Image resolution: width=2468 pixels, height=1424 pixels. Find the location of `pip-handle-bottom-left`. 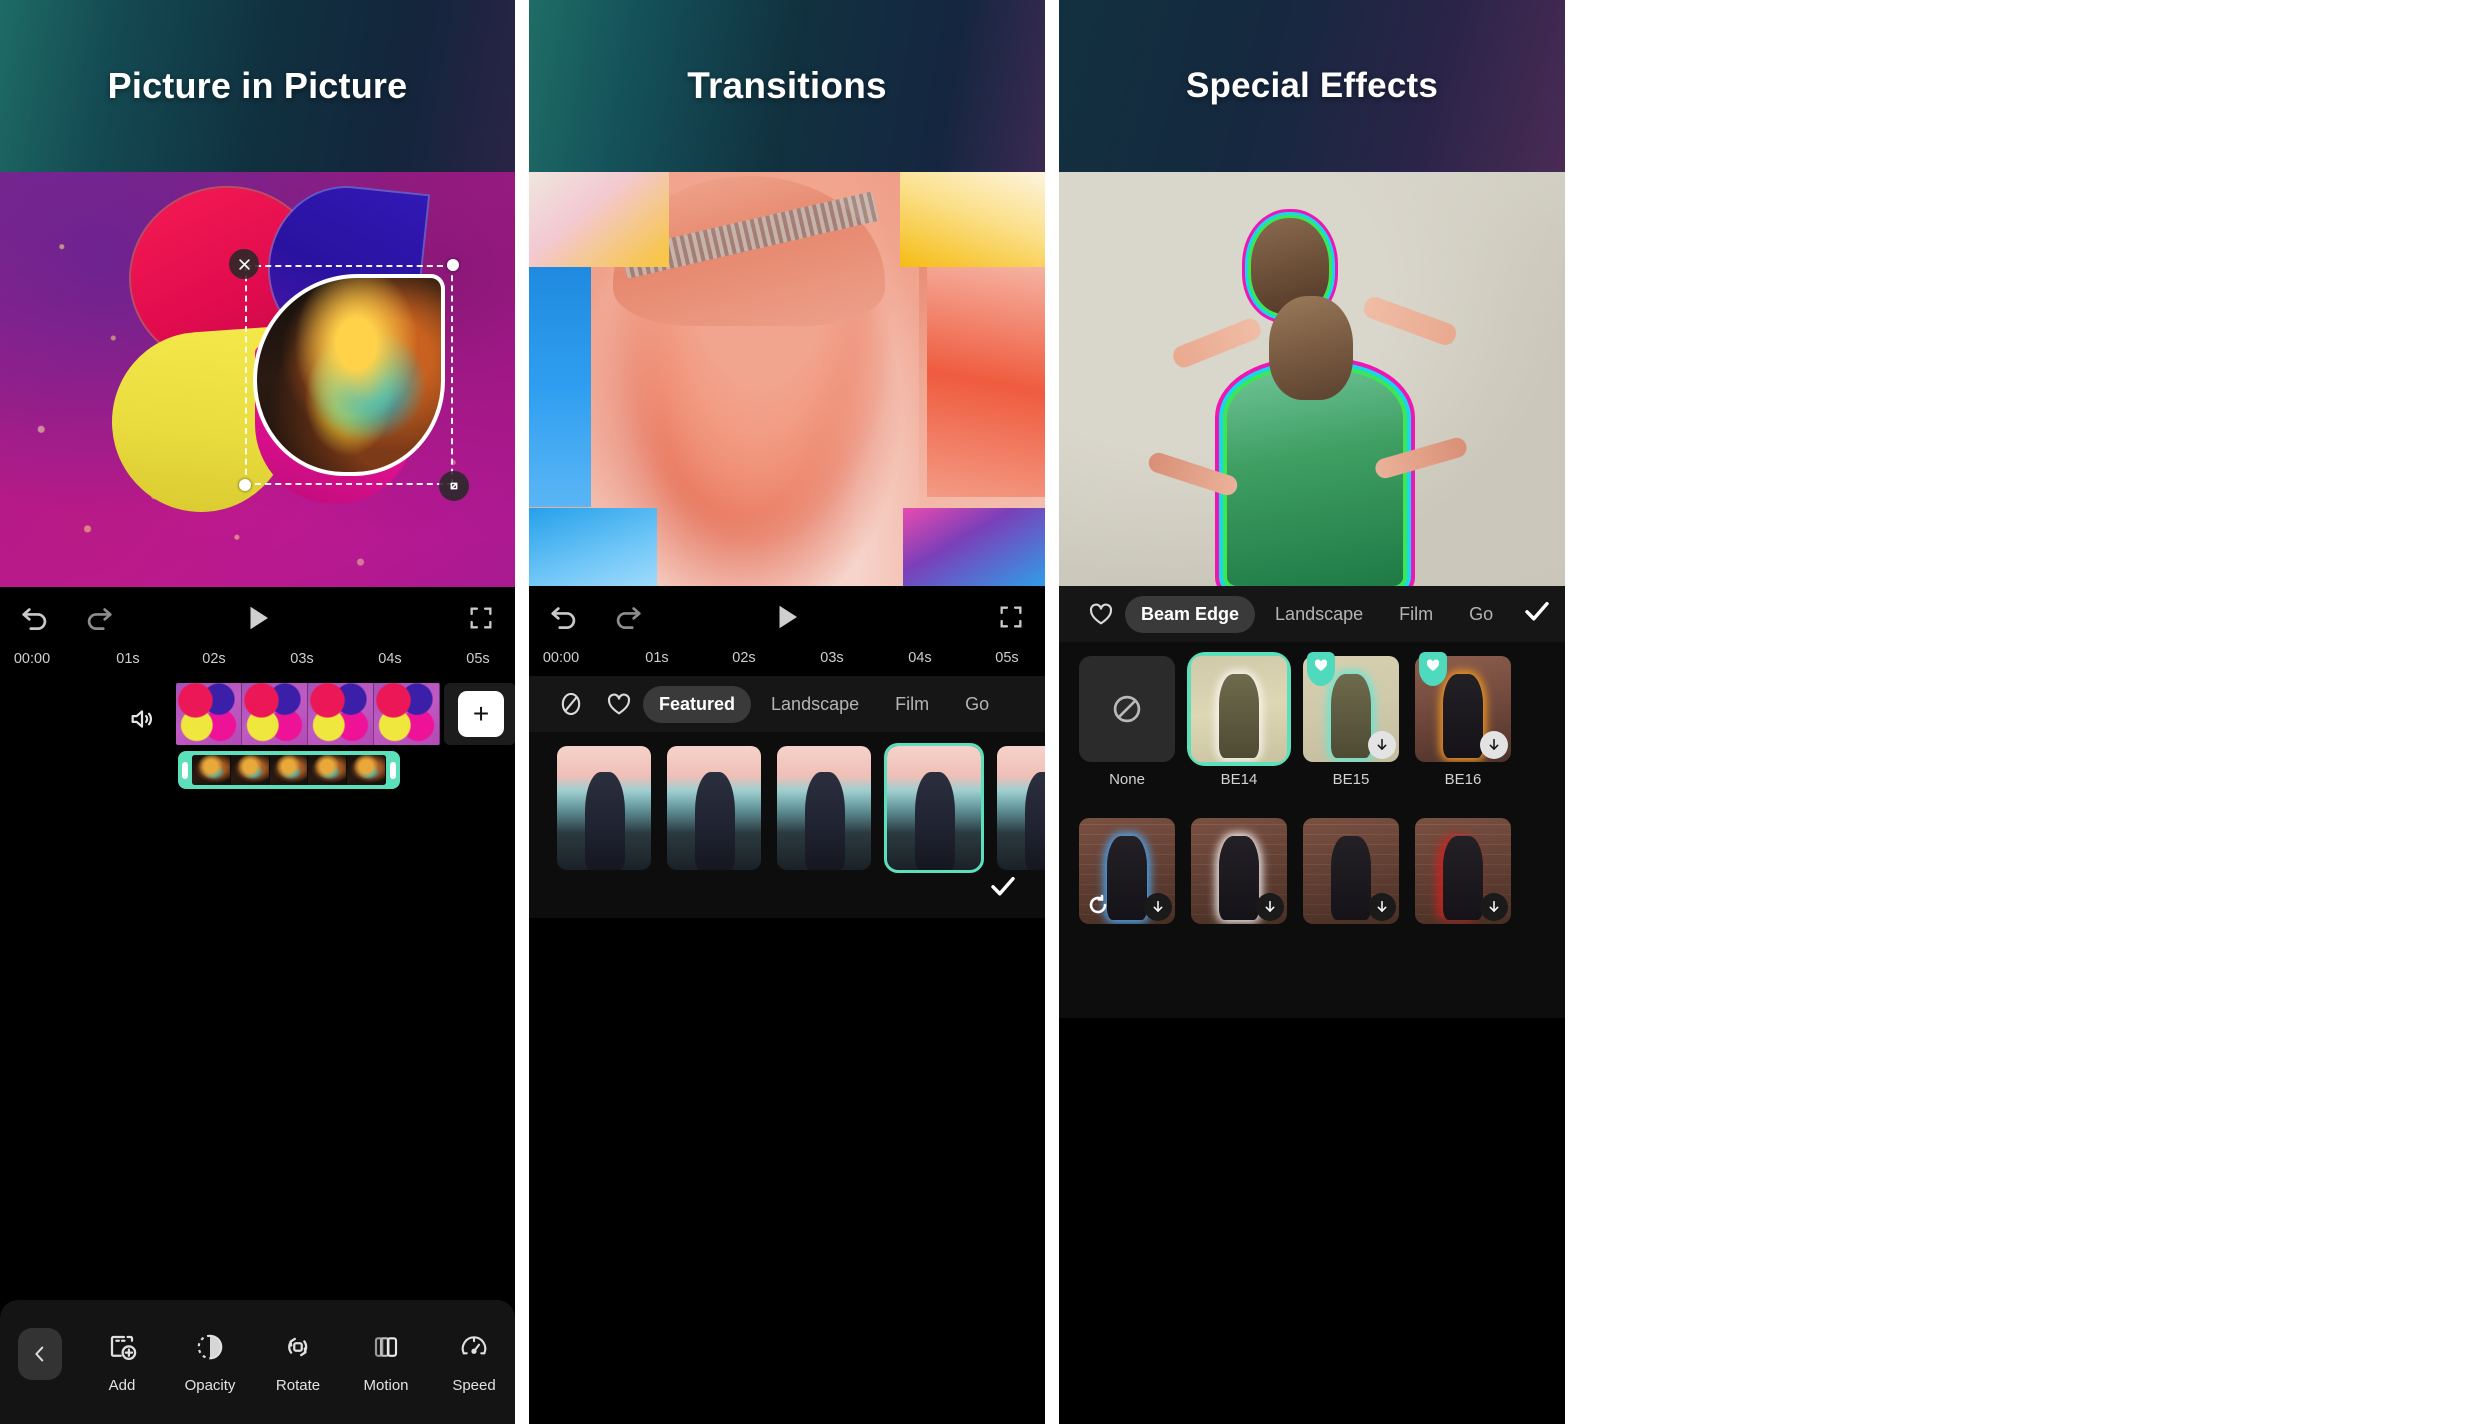

pip-handle-bottom-left is located at coordinates (245, 485).